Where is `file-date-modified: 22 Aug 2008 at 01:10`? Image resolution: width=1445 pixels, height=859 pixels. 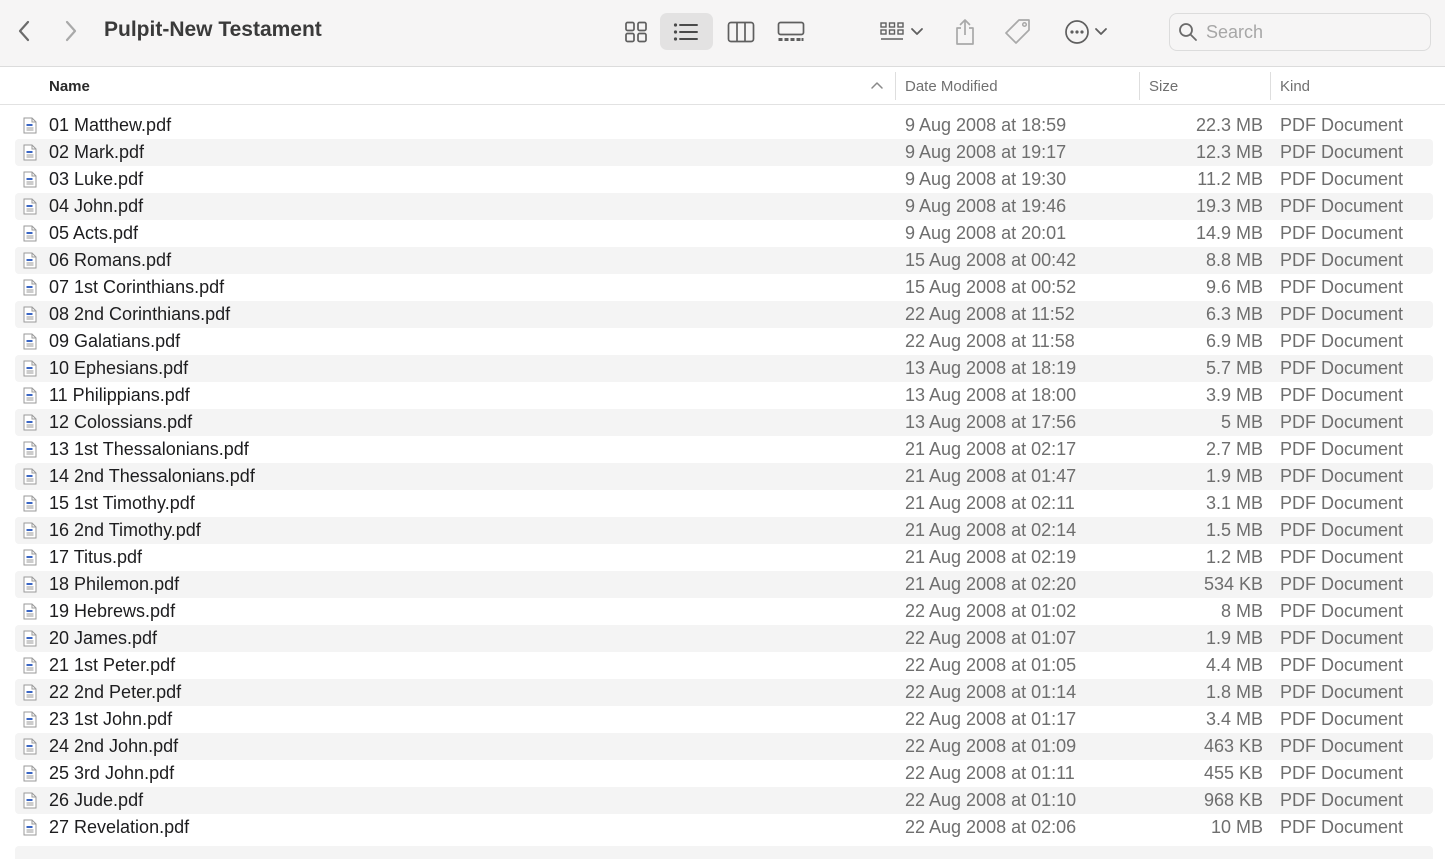
file-date-modified: 22 Aug 2008 at 01:10 is located at coordinates (991, 800).